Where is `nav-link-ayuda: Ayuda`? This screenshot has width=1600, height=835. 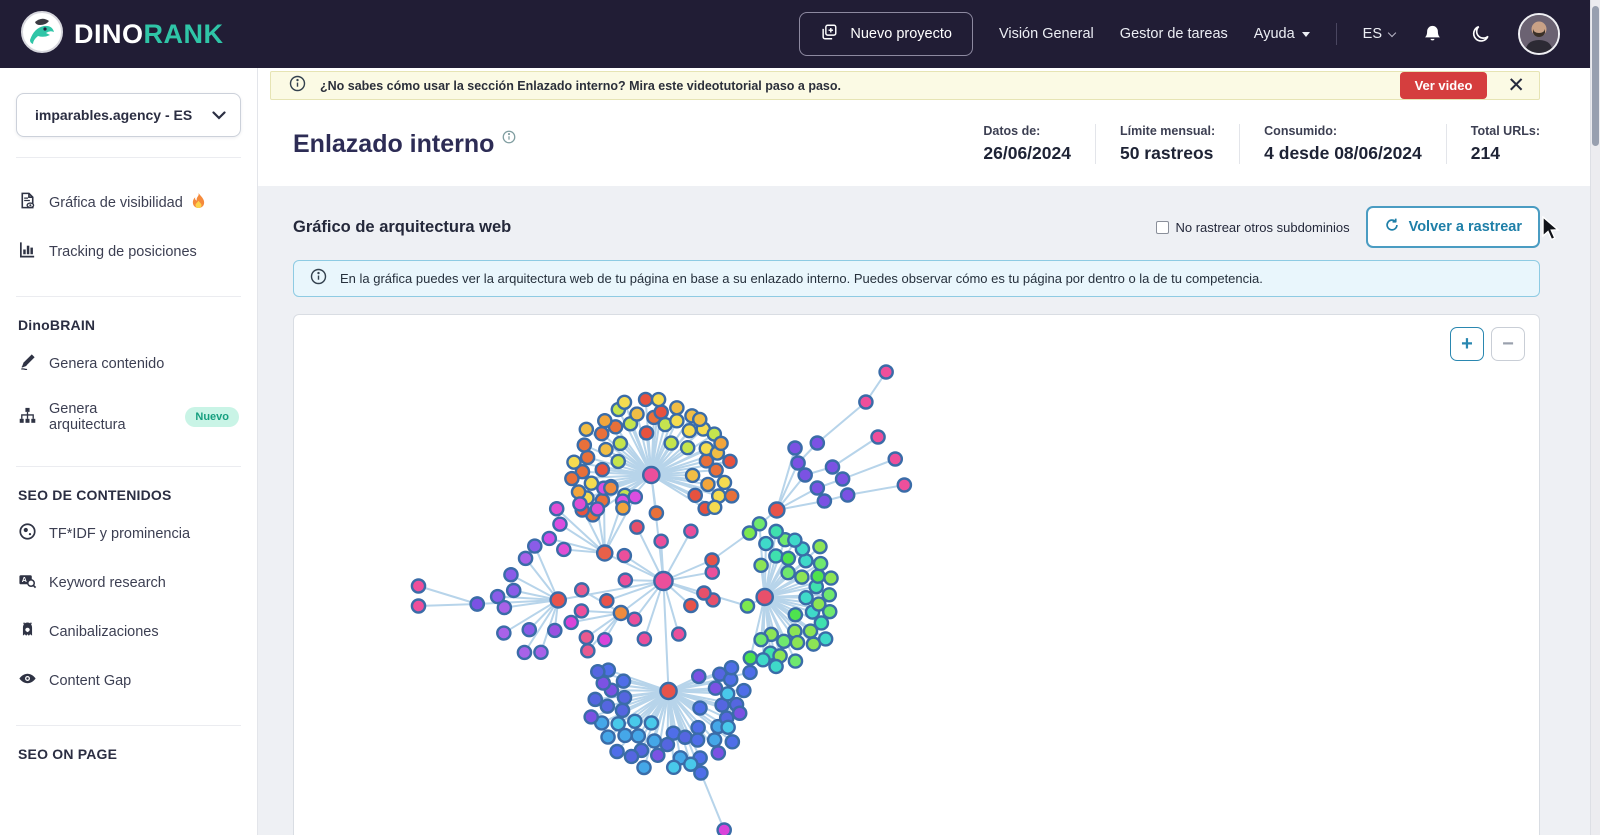
nav-link-ayuda: Ayuda is located at coordinates (1282, 34).